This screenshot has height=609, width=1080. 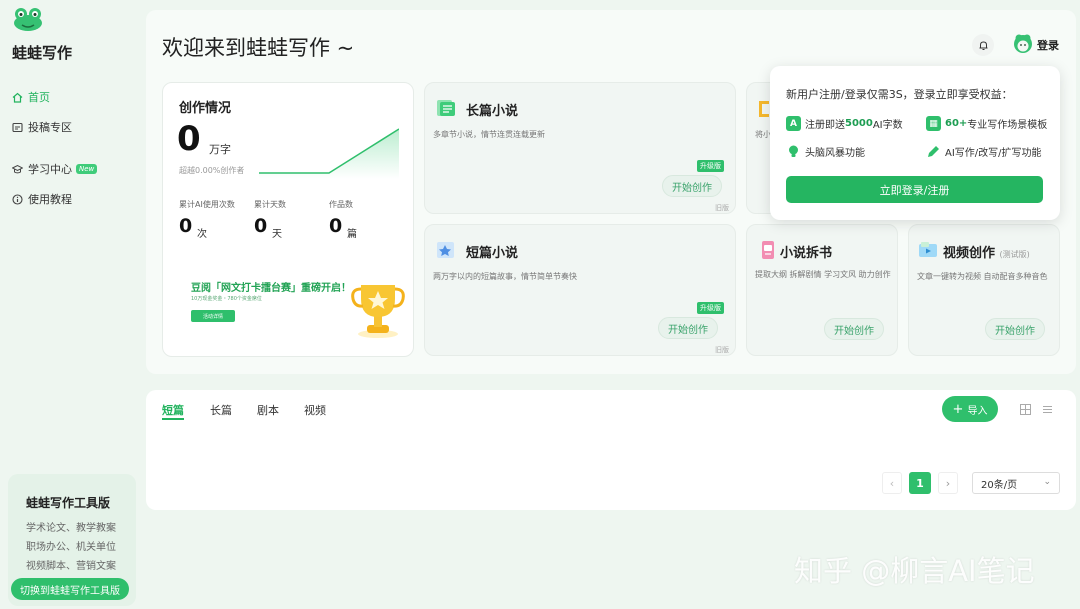 What do you see at coordinates (688, 328) in the screenshot?
I see `short-novel-start-button: 开始创作` at bounding box center [688, 328].